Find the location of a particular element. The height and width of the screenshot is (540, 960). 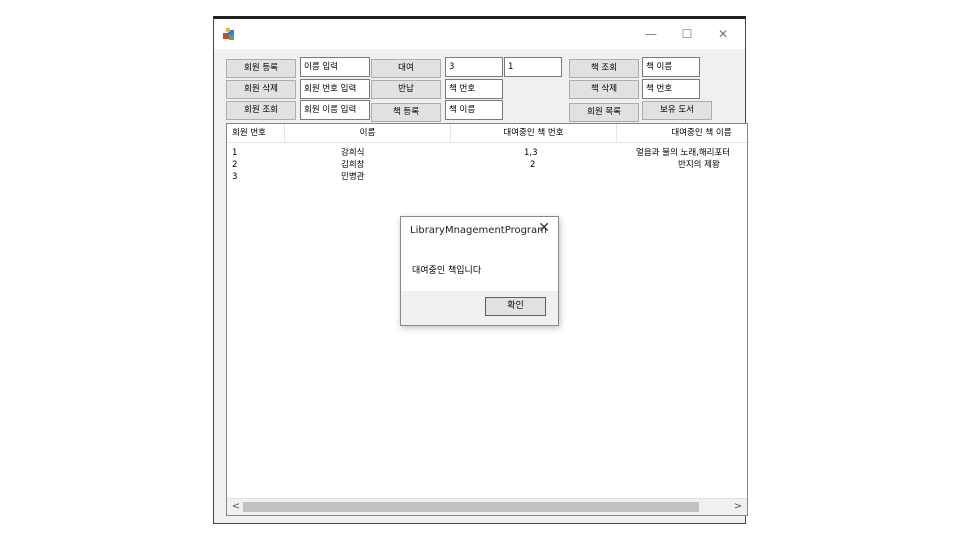

register-book-button: 책 등록 is located at coordinates (406, 112).